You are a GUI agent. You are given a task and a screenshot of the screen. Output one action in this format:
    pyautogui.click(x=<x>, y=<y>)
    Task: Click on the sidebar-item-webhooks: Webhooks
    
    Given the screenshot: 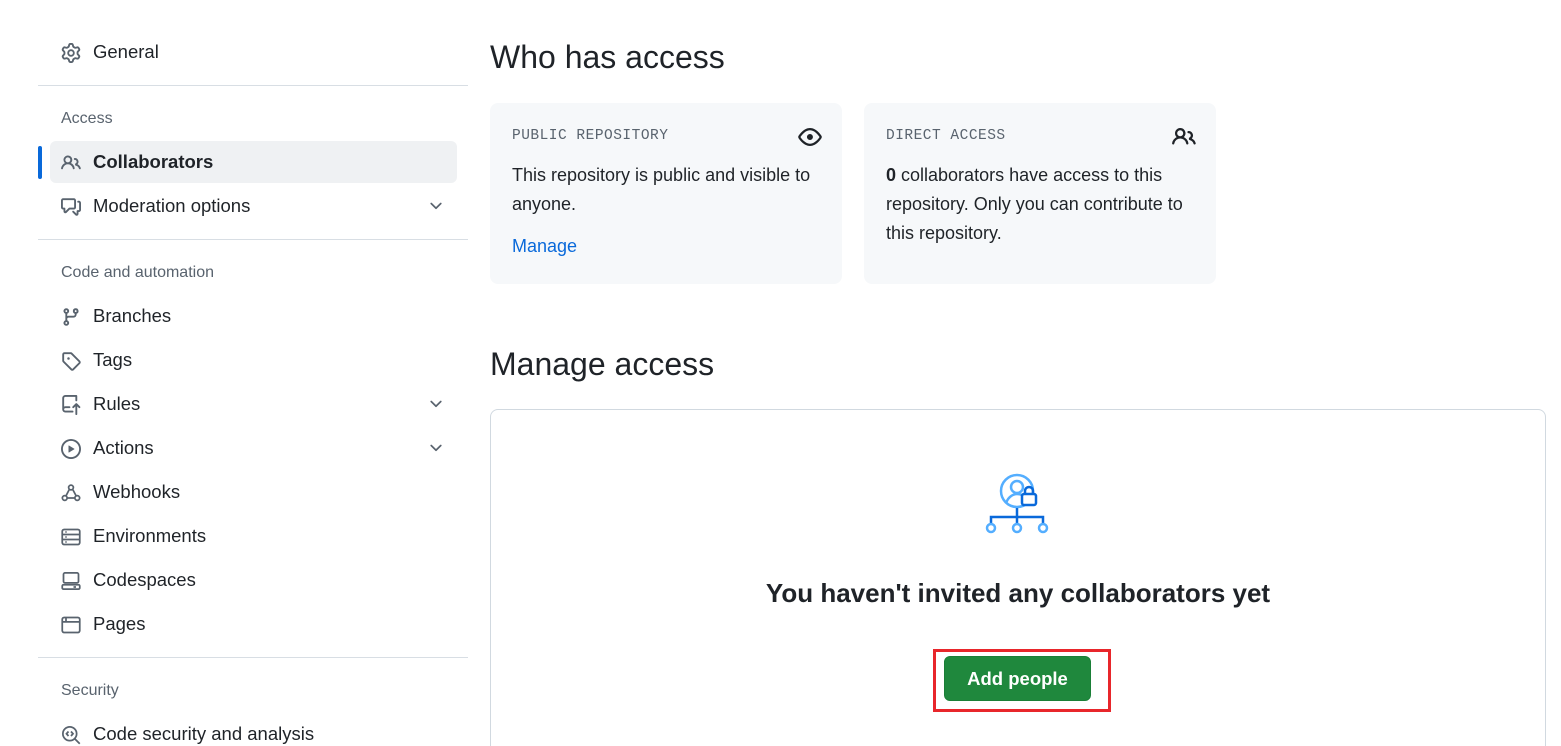 What is the action you would take?
    pyautogui.click(x=253, y=492)
    